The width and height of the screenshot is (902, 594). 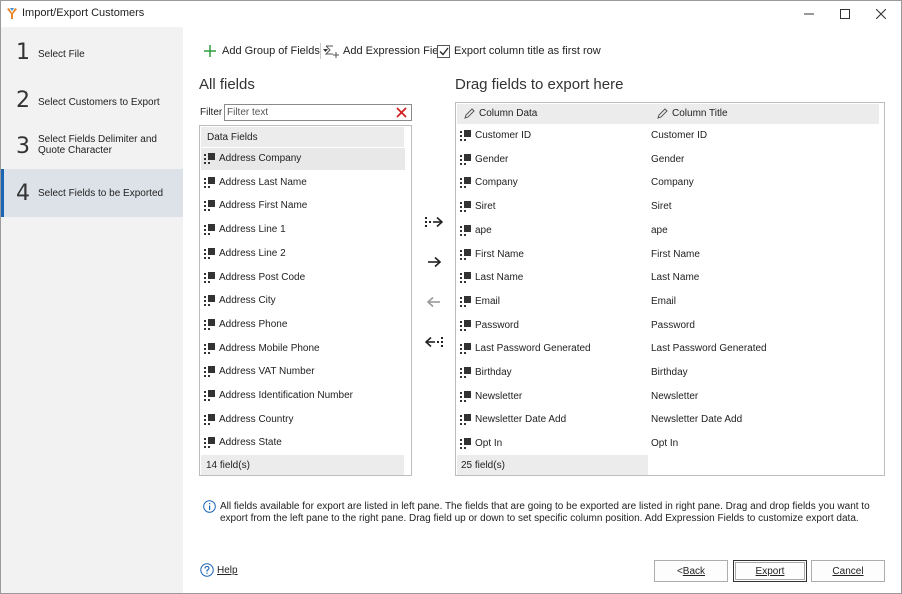 I want to click on export-field-row: Siret Siret, so click(x=668, y=207).